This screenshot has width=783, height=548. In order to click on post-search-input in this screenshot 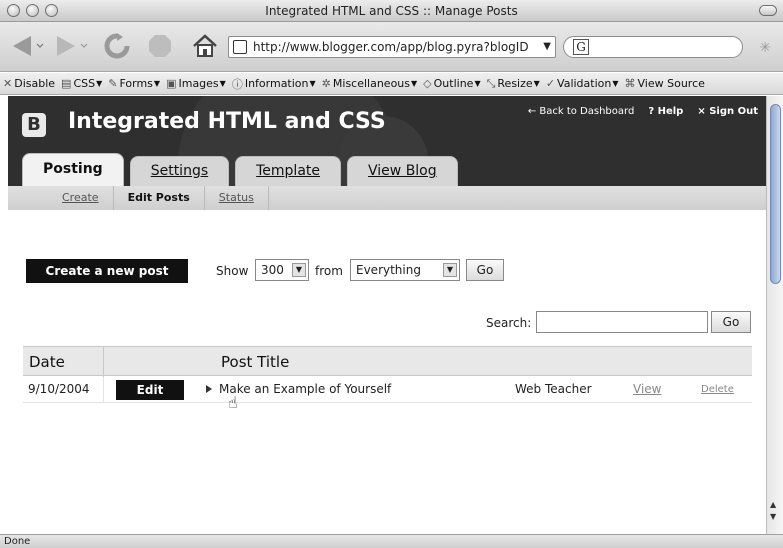, I will do `click(622, 322)`.